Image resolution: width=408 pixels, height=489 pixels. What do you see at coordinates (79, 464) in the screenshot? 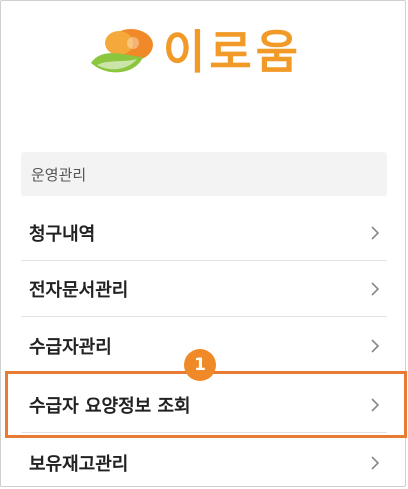
I see `menu-item-label: 보유재고관리` at bounding box center [79, 464].